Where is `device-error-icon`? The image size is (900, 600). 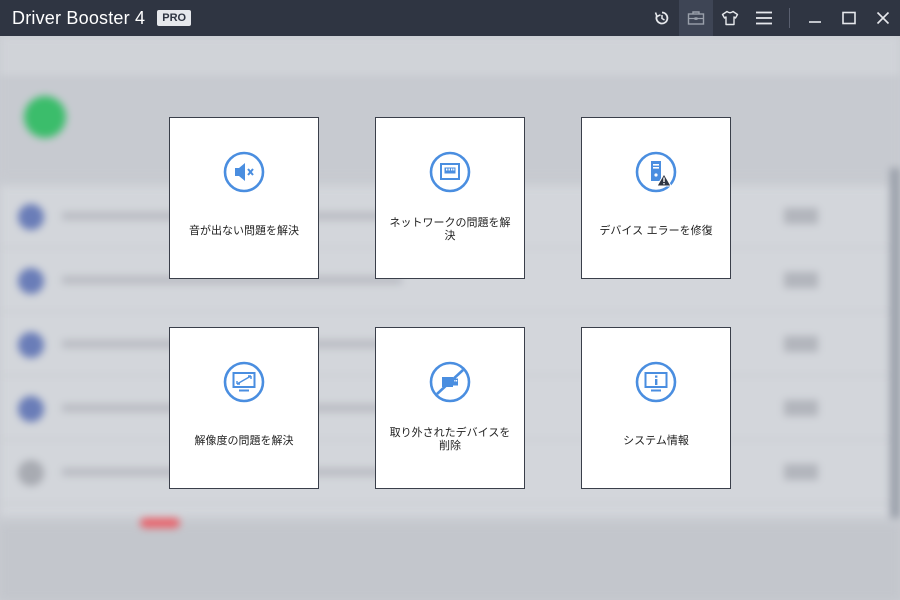
device-error-icon is located at coordinates (656, 172).